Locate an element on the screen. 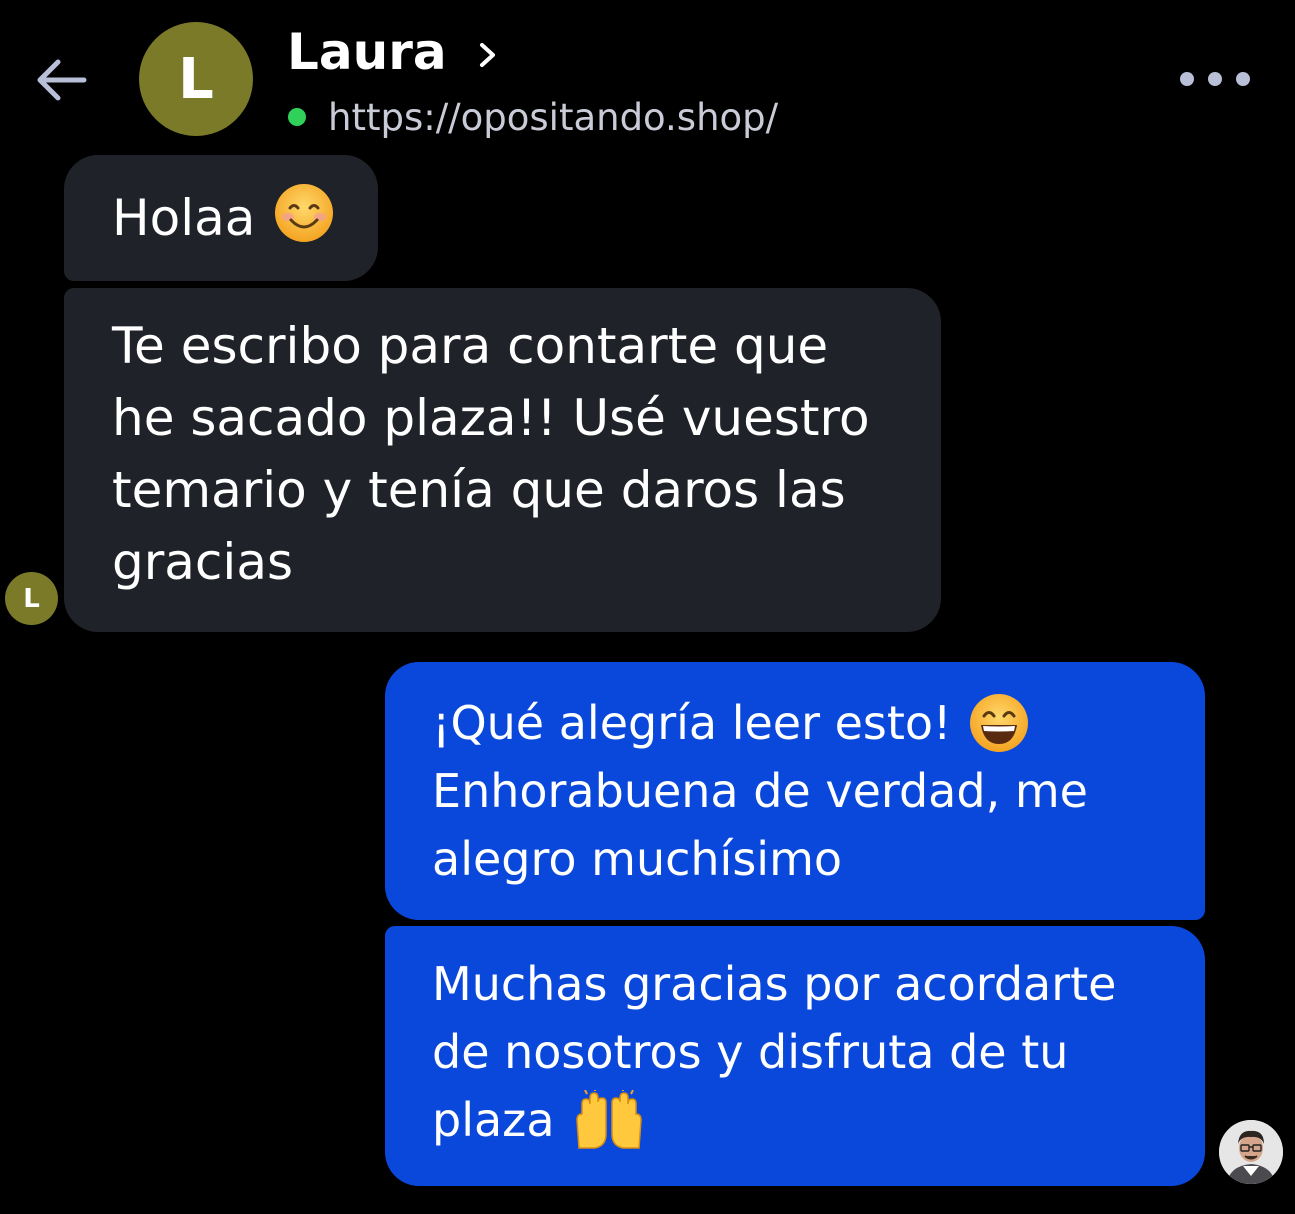  message-text-line: plaza is located at coordinates (818, 1120).